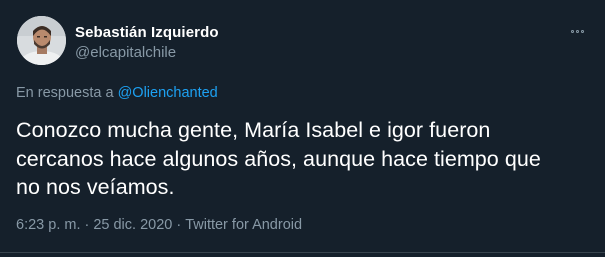 This screenshot has height=257, width=605. Describe the element at coordinates (117, 93) in the screenshot. I see `reply-context: En respuesta a @Olienchanted` at that location.